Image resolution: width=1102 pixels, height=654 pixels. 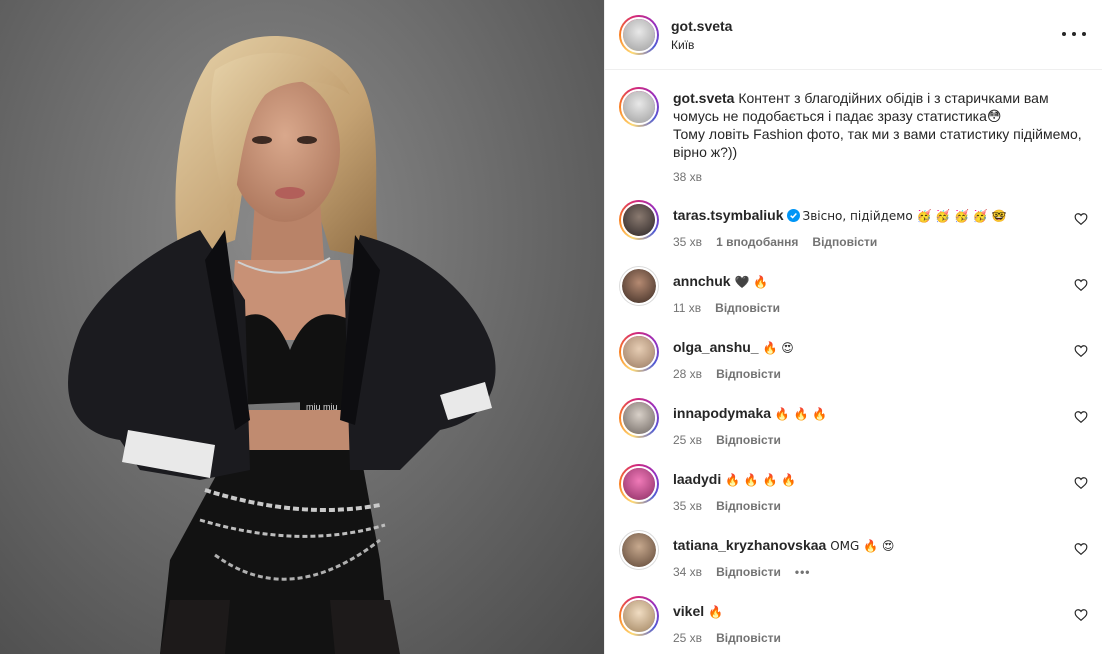 What do you see at coordinates (715, 612) in the screenshot?
I see `comment-text: 🔥` at bounding box center [715, 612].